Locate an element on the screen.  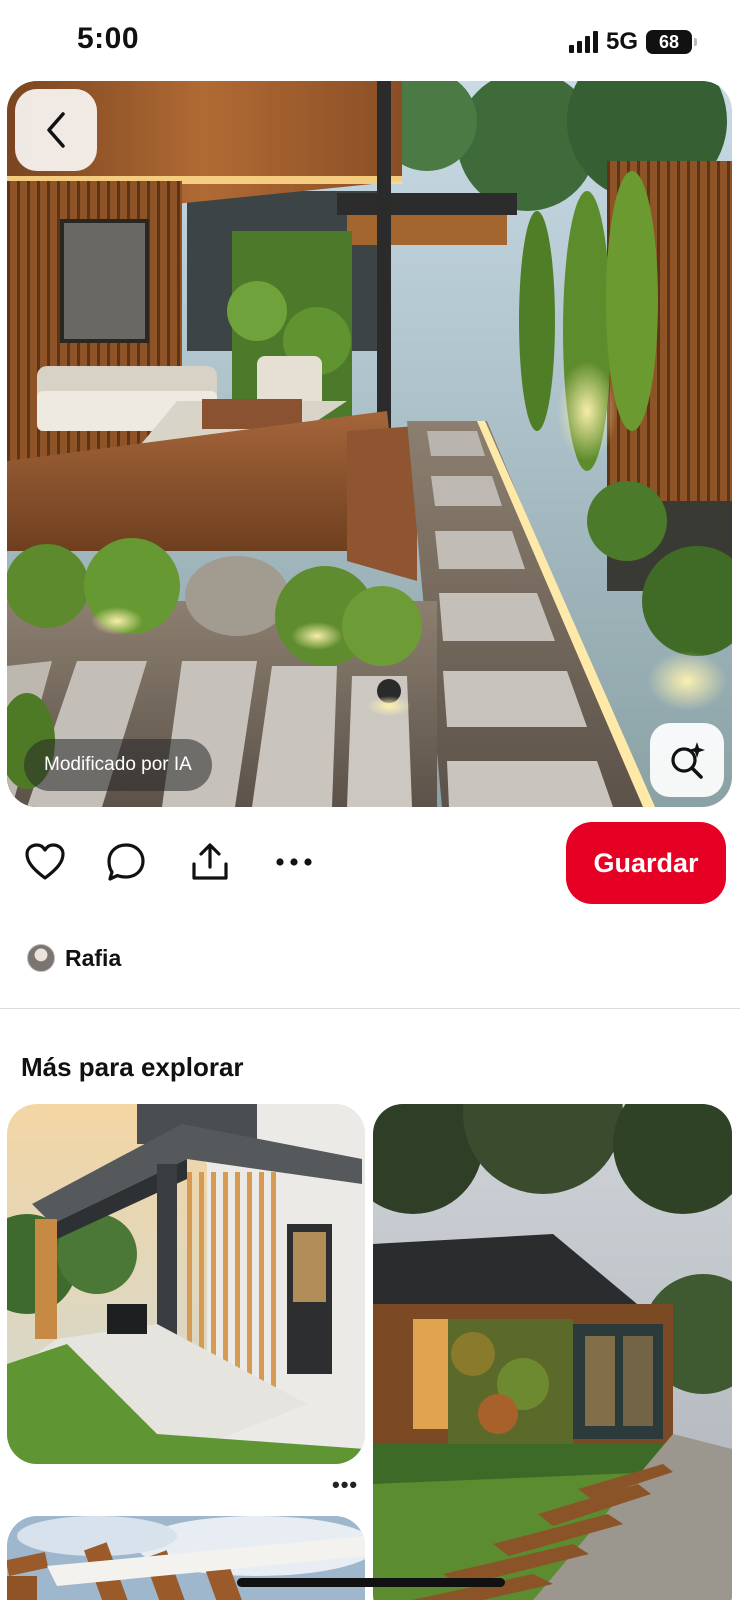
comment-icon is located at coordinates (126, 862).